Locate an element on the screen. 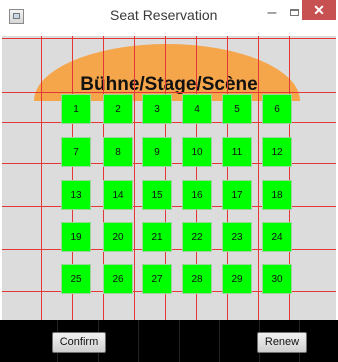 The height and width of the screenshot is (362, 338). window-title: Seat Reservation is located at coordinates (164, 15).